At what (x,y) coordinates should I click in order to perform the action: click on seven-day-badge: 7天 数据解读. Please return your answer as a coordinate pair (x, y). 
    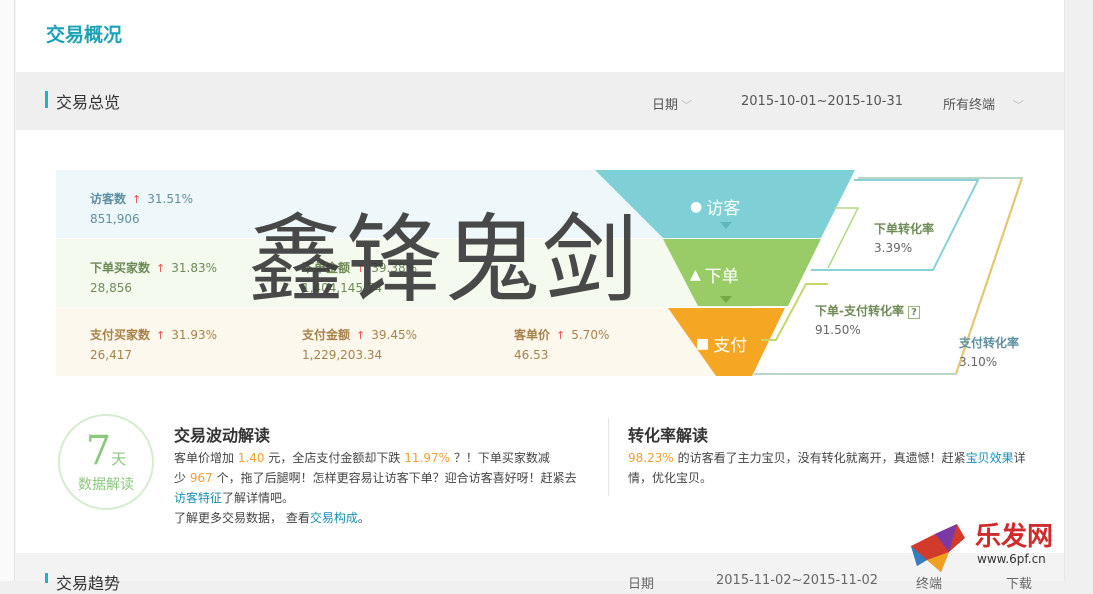
    Looking at the image, I should click on (106, 462).